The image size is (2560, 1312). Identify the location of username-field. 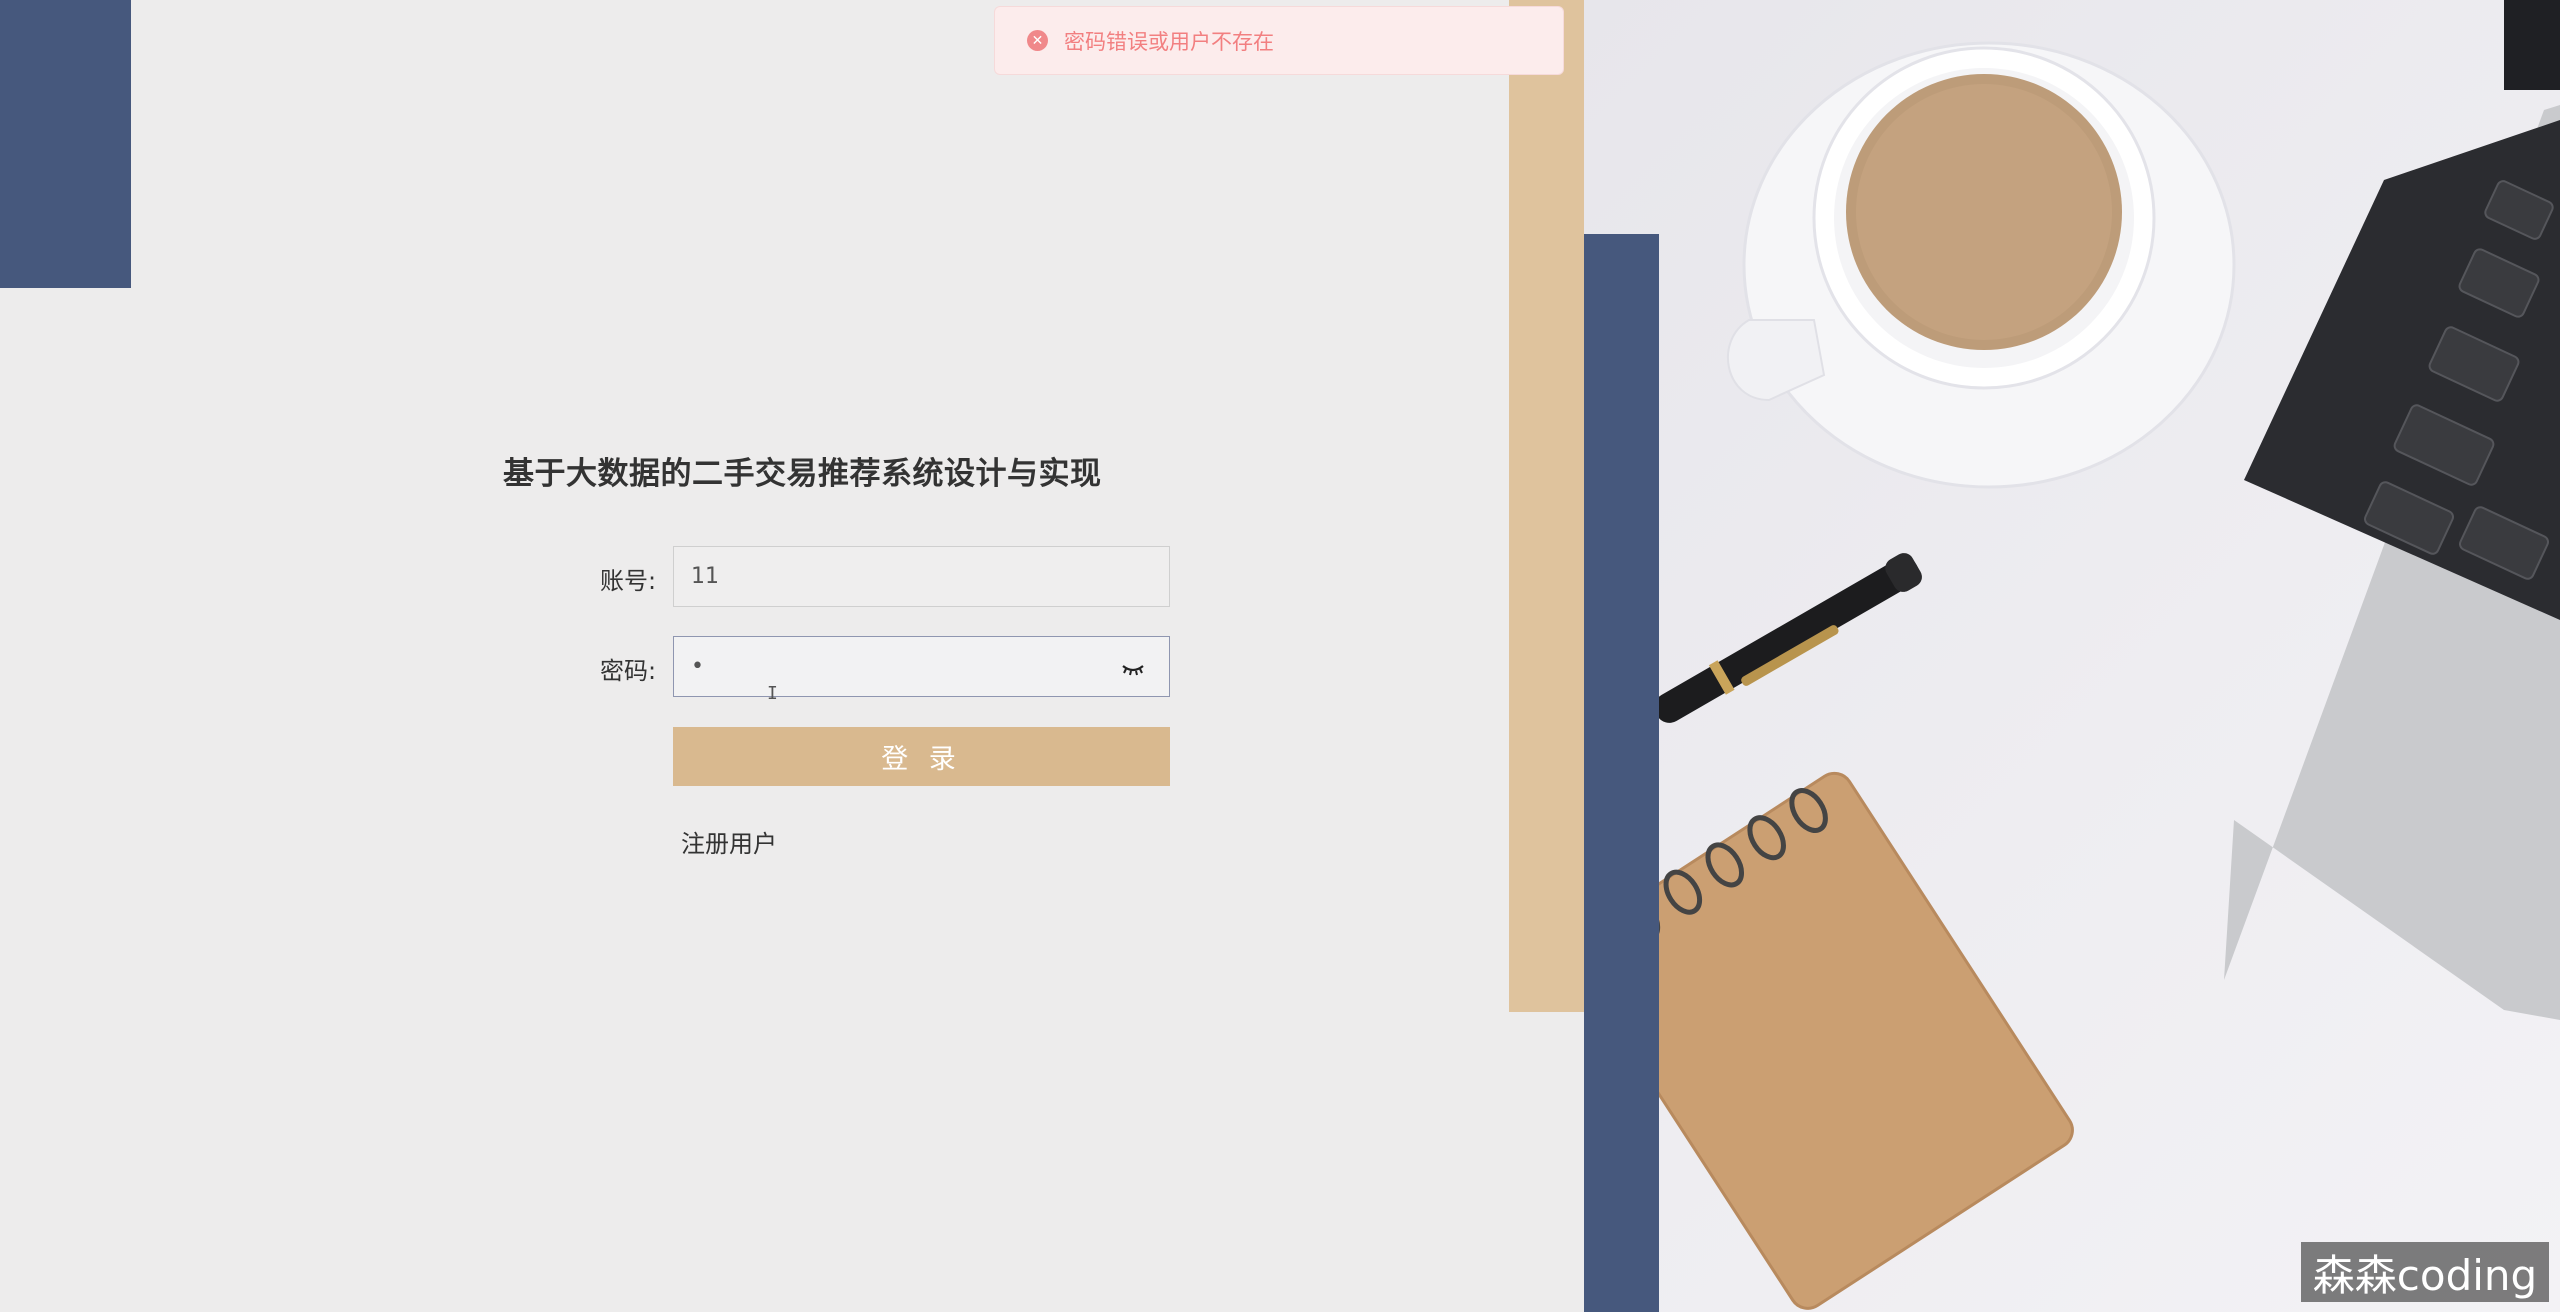
(921, 576).